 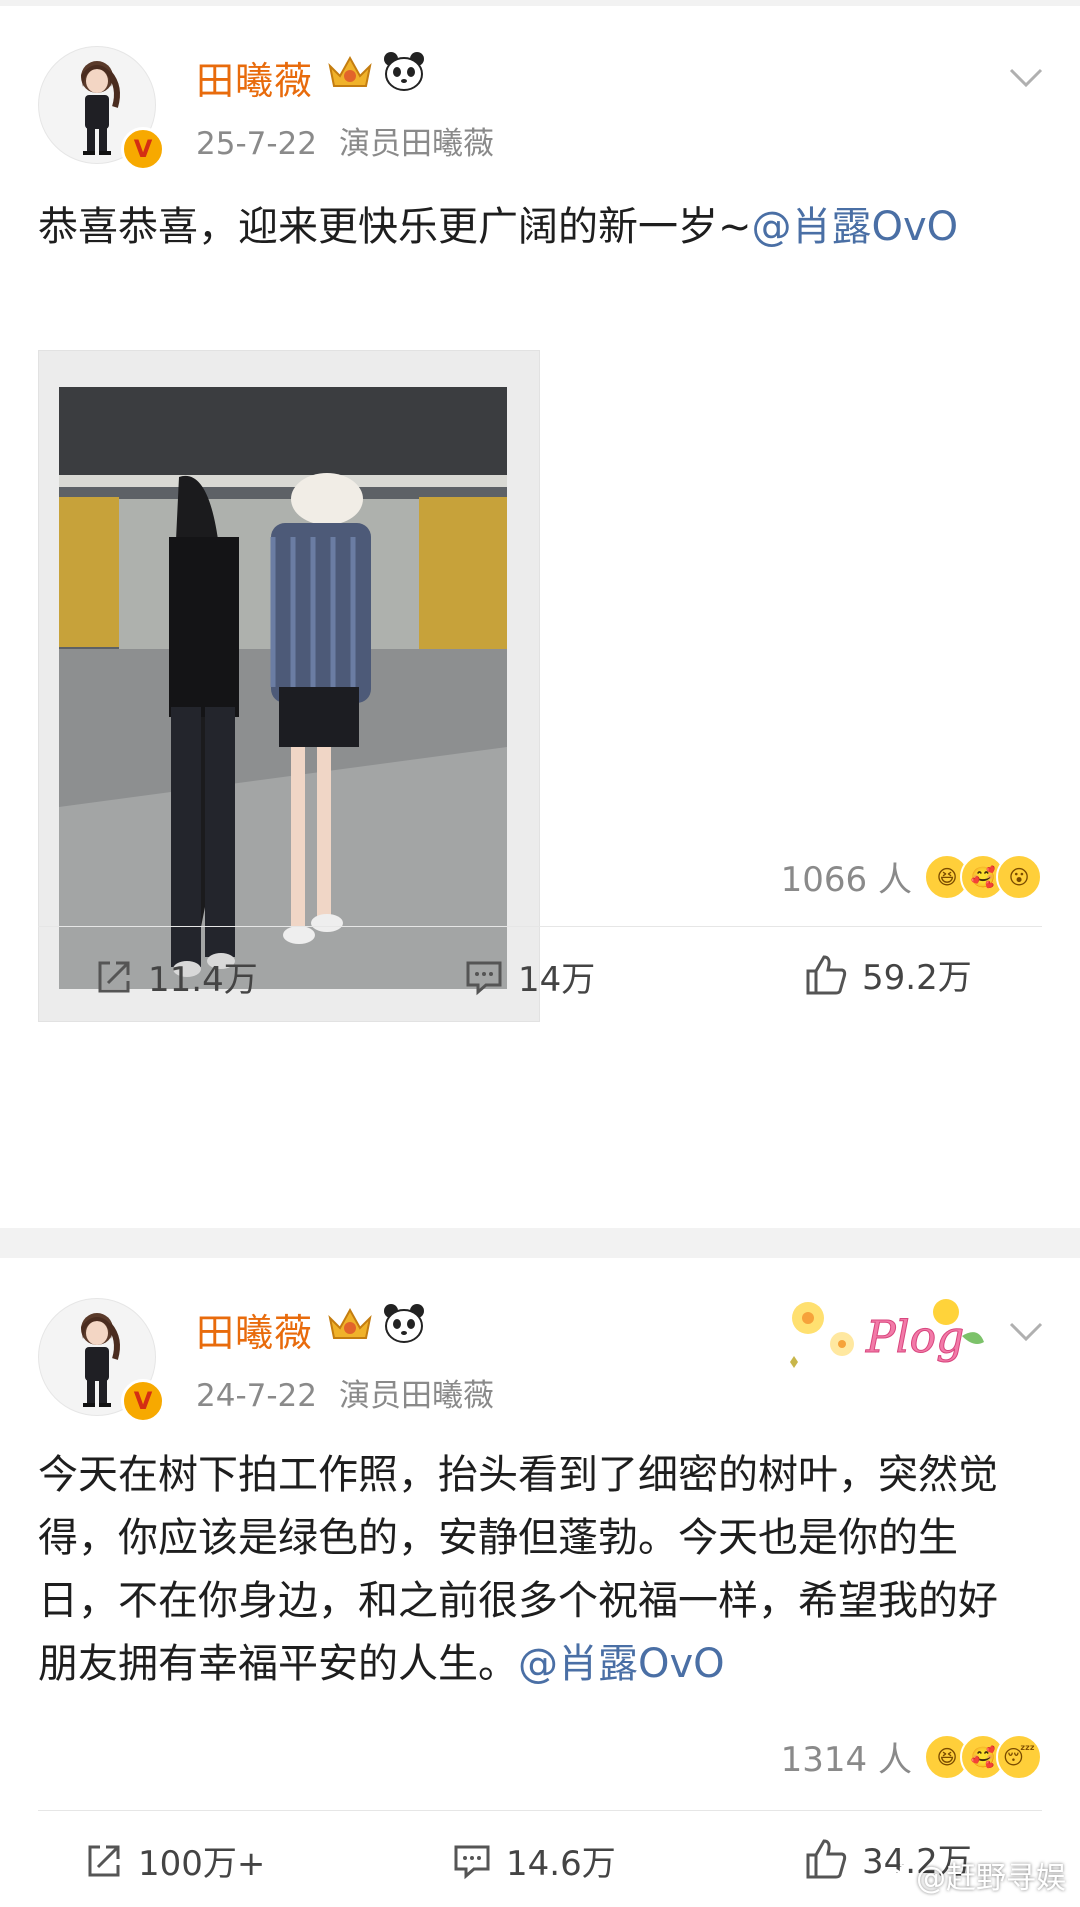 What do you see at coordinates (991, 1878) in the screenshot?
I see `watermark-text: @赶野寻娱` at bounding box center [991, 1878].